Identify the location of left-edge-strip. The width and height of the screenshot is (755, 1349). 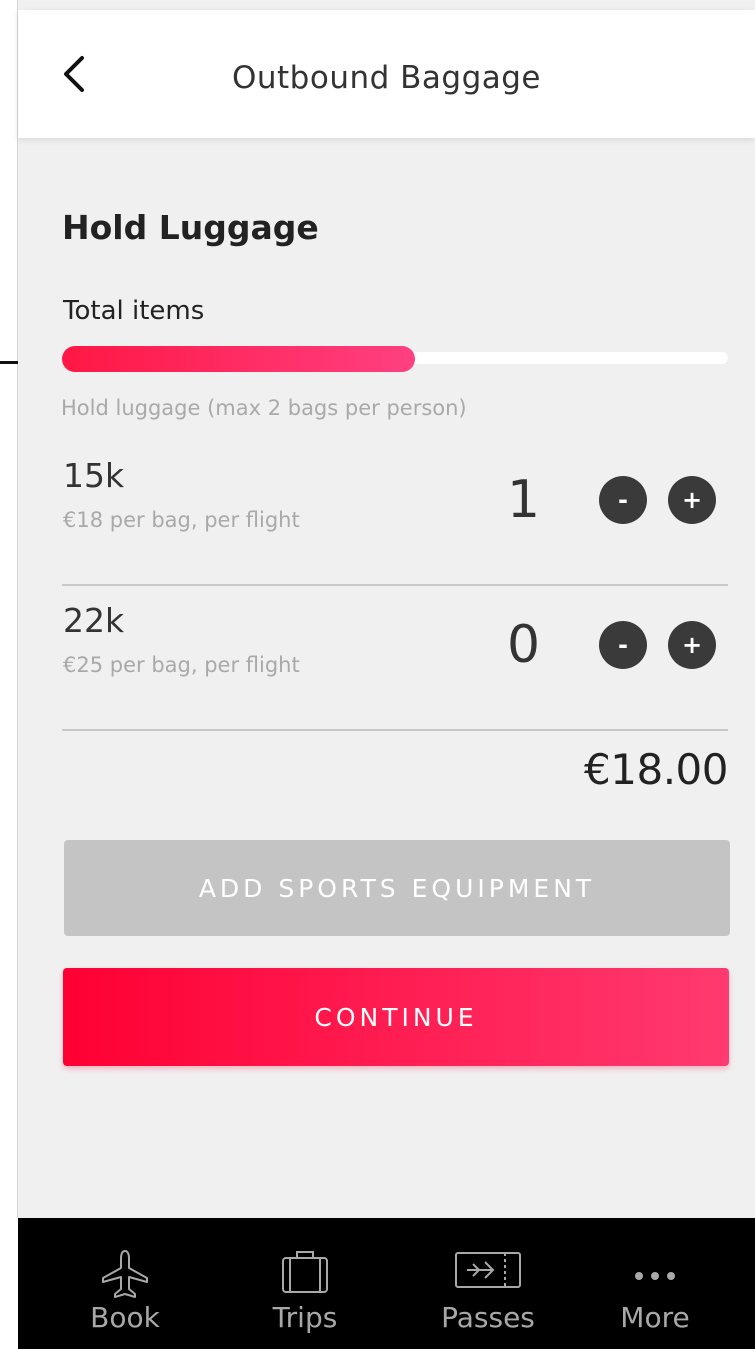
(9, 674).